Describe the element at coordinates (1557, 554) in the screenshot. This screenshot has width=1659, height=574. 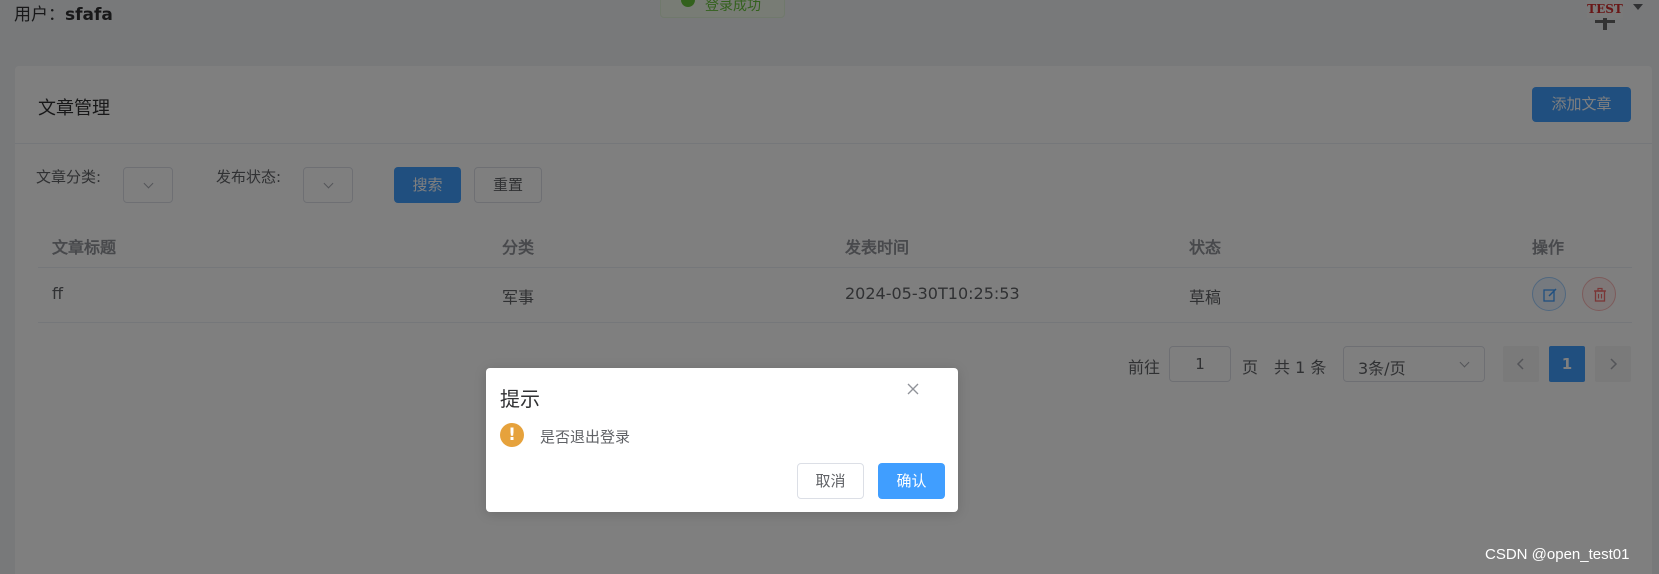
I see `watermark: CSDN @open_test01` at that location.